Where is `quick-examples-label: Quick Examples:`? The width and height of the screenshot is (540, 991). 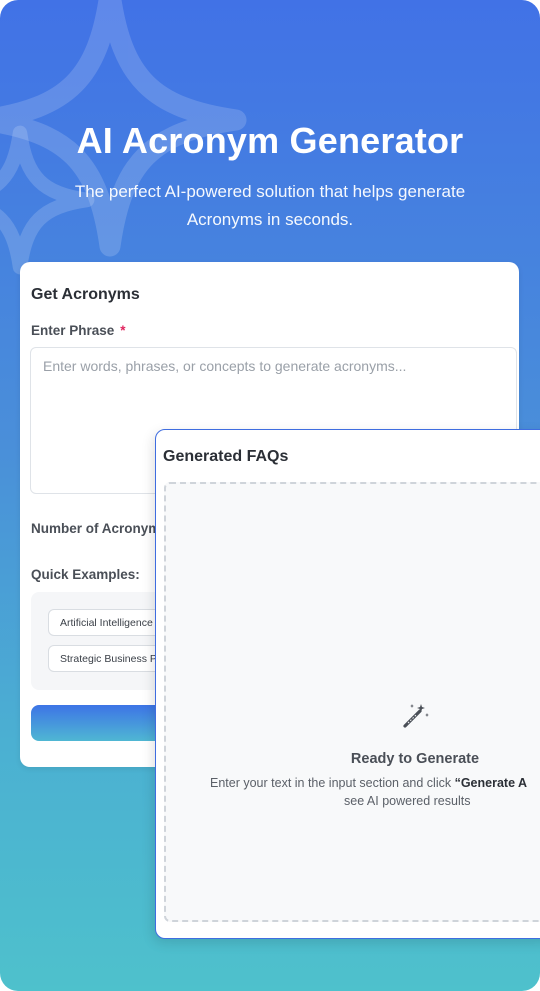
quick-examples-label: Quick Examples: is located at coordinates (85, 574).